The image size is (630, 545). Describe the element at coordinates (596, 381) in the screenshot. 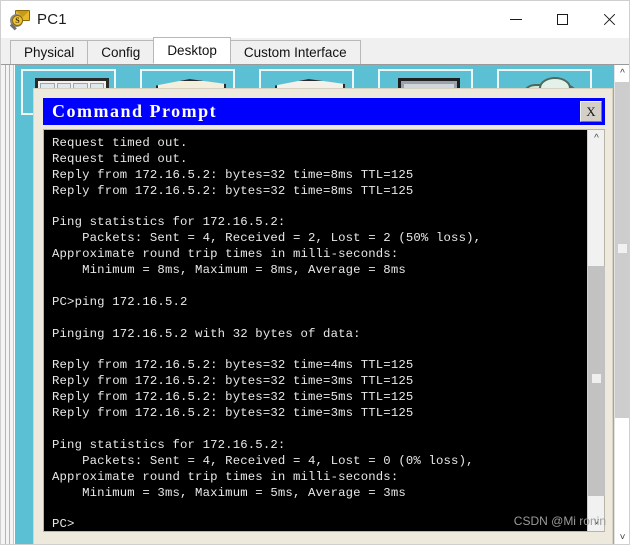

I see `terminal-scrollbar-thumb` at that location.